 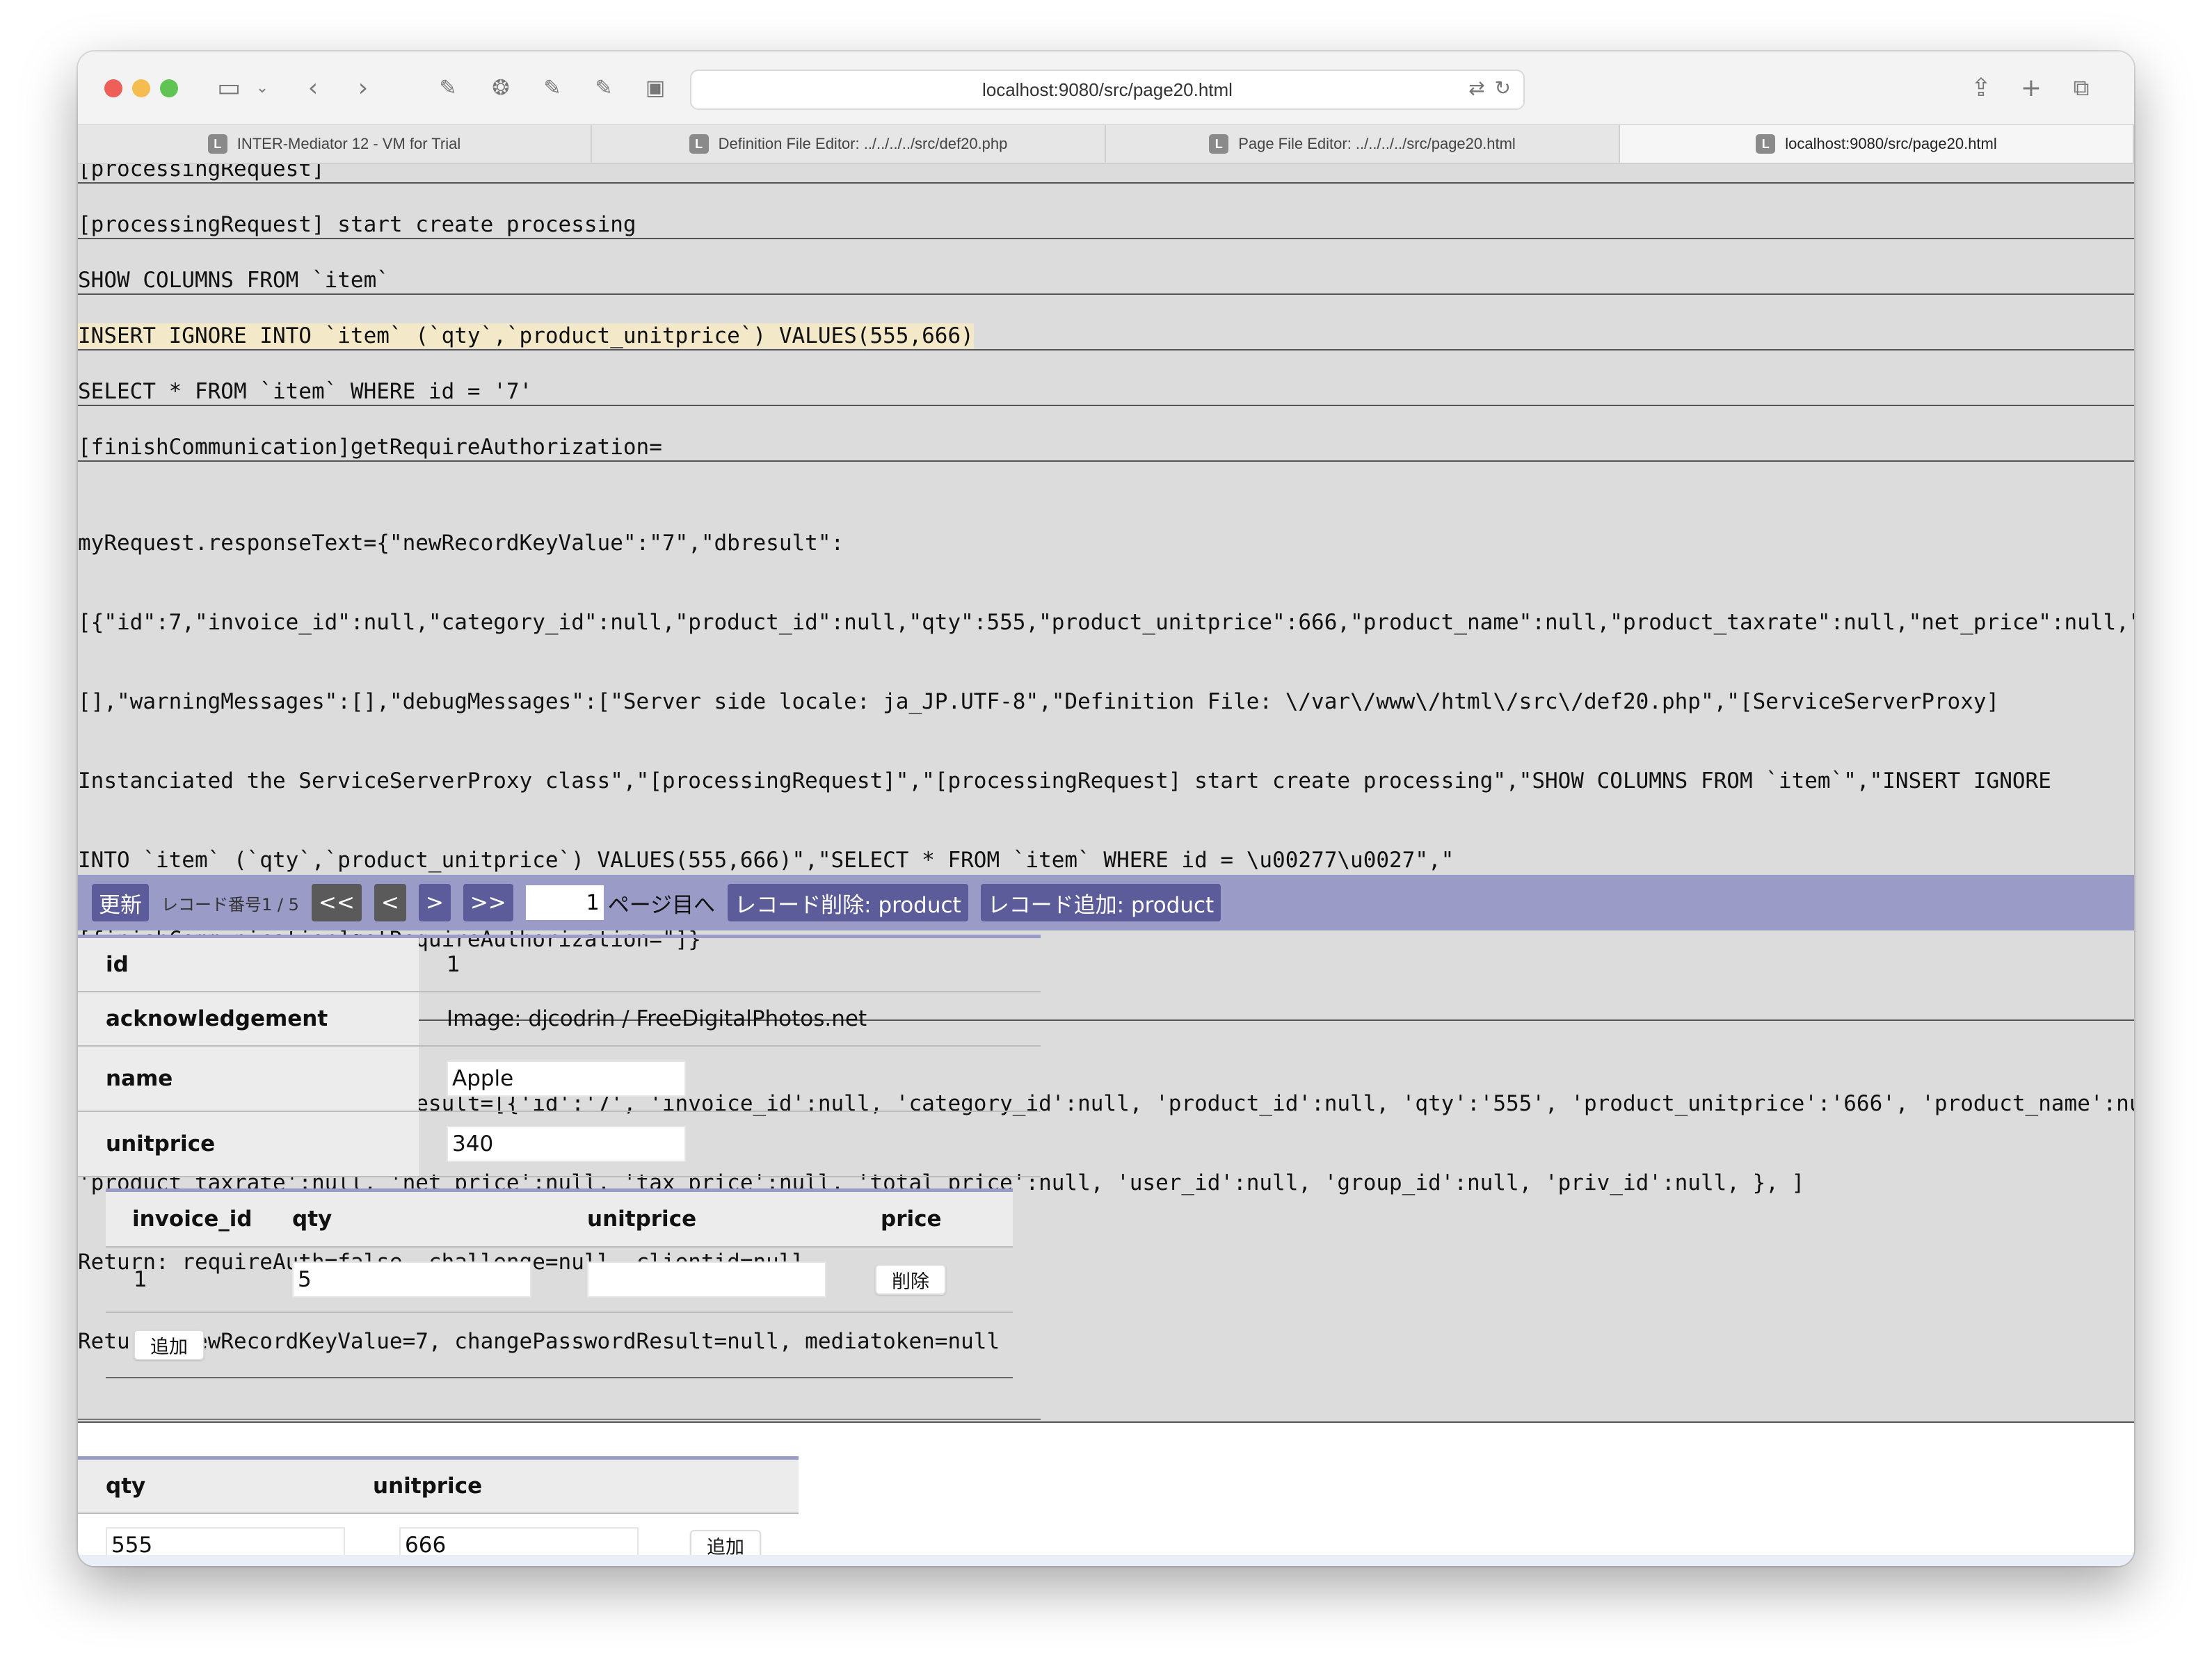 I want to click on record-row-name: name Apple, so click(x=559, y=1079).